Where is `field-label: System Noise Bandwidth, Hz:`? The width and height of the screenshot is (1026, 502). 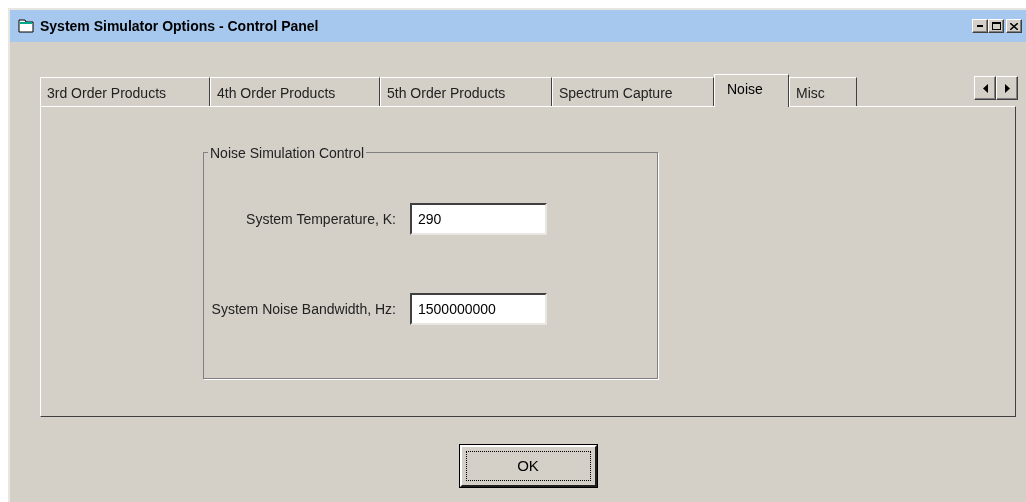
field-label: System Noise Bandwidth, Hz: is located at coordinates (303, 309).